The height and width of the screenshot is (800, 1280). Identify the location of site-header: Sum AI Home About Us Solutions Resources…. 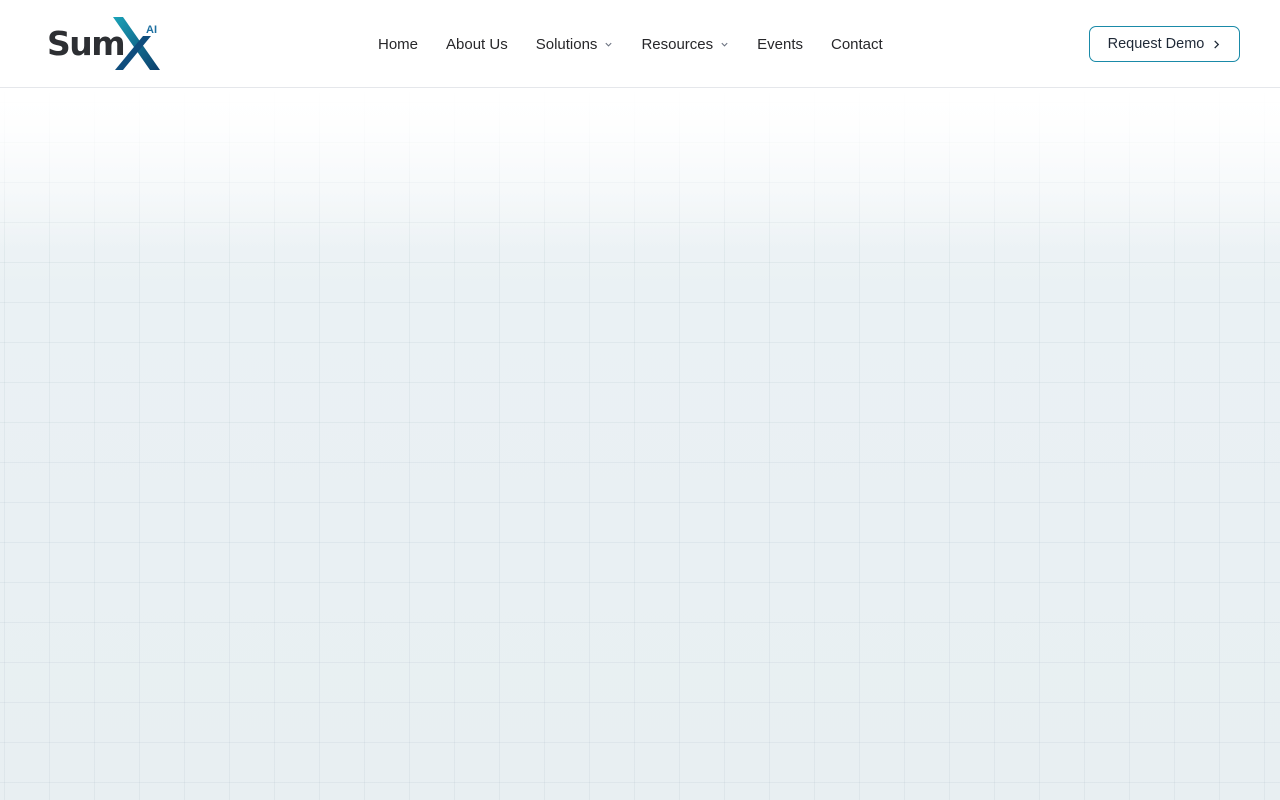
(640, 44).